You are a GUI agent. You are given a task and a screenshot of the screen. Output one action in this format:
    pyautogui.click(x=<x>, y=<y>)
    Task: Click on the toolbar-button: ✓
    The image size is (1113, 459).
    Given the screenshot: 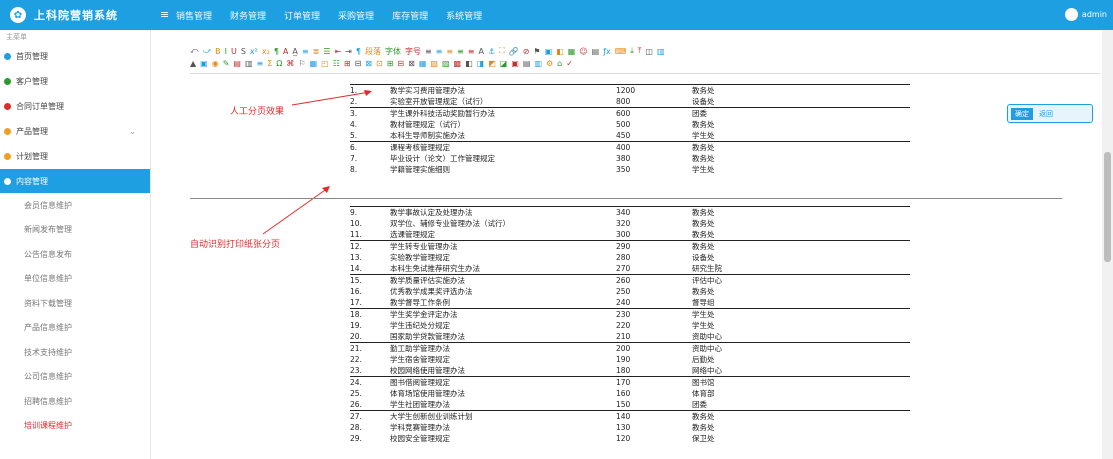 What is the action you would take?
    pyautogui.click(x=569, y=63)
    